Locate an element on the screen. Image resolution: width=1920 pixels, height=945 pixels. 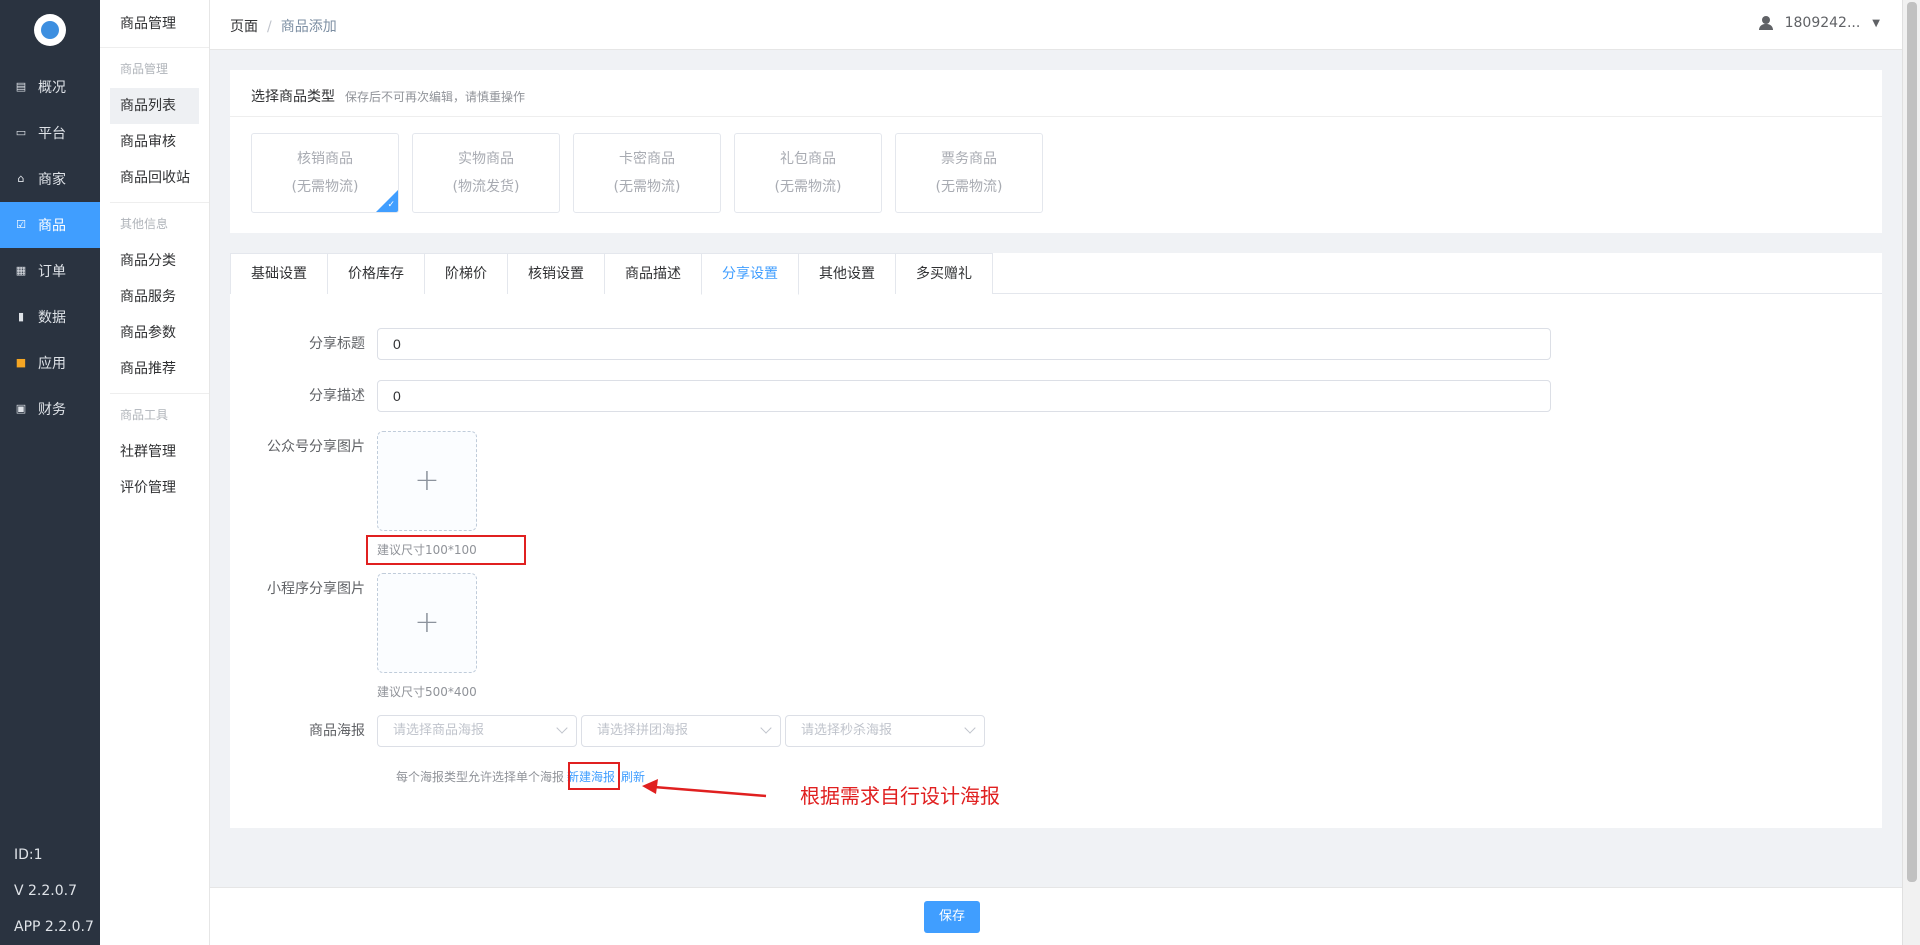
plus-icon: + is located at coordinates (427, 622).